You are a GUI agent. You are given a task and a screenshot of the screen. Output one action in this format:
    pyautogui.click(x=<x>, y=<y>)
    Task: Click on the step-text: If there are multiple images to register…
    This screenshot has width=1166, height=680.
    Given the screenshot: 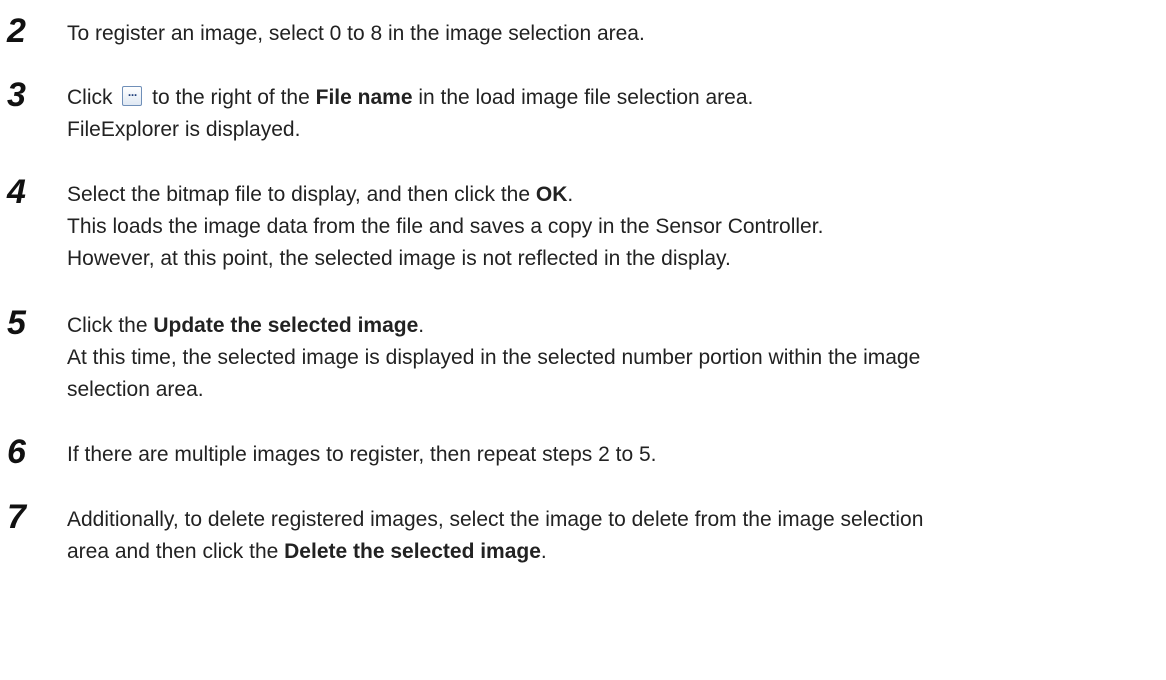 What is the action you would take?
    pyautogui.click(x=607, y=455)
    